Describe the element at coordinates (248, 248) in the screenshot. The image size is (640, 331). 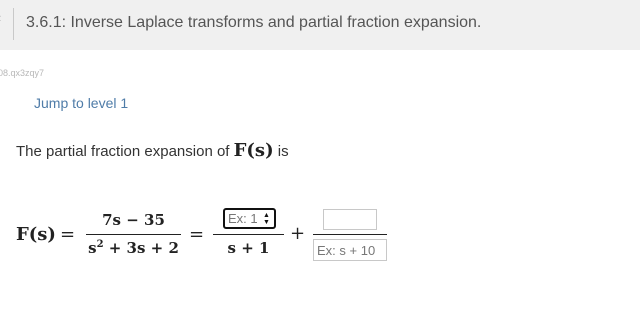
I see `term1-denominator: s + 1` at that location.